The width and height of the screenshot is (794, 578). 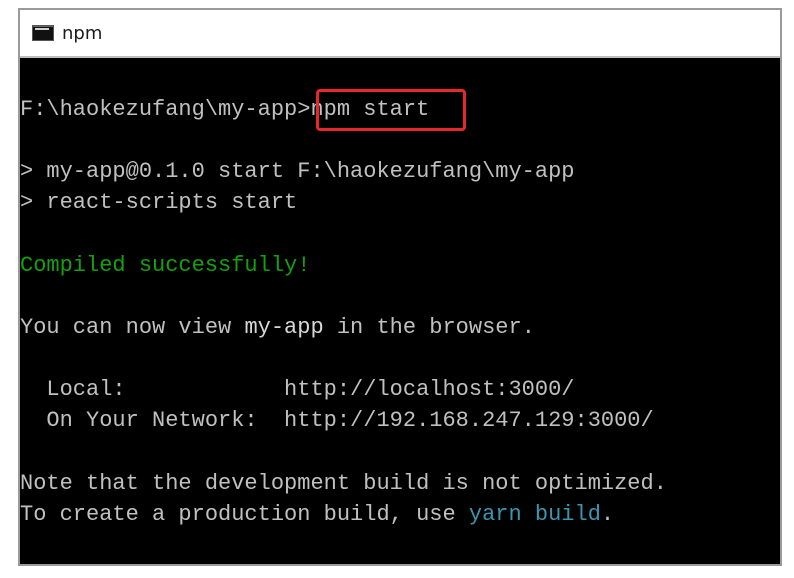 What do you see at coordinates (152, 420) in the screenshot?
I see `network-label: On Your Network:` at bounding box center [152, 420].